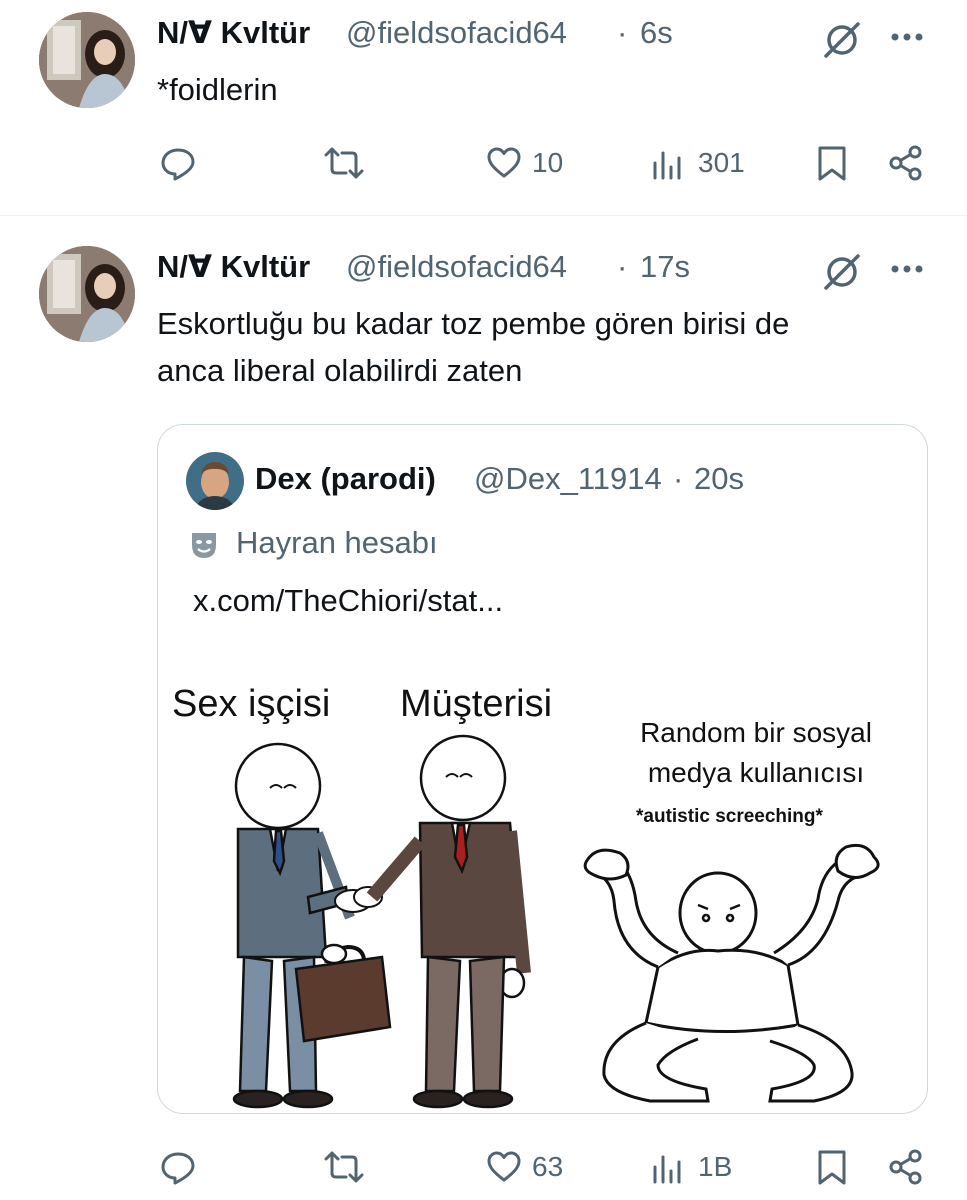 Image resolution: width=967 pixels, height=1200 pixels. I want to click on tweet-divider, so click(483, 215).